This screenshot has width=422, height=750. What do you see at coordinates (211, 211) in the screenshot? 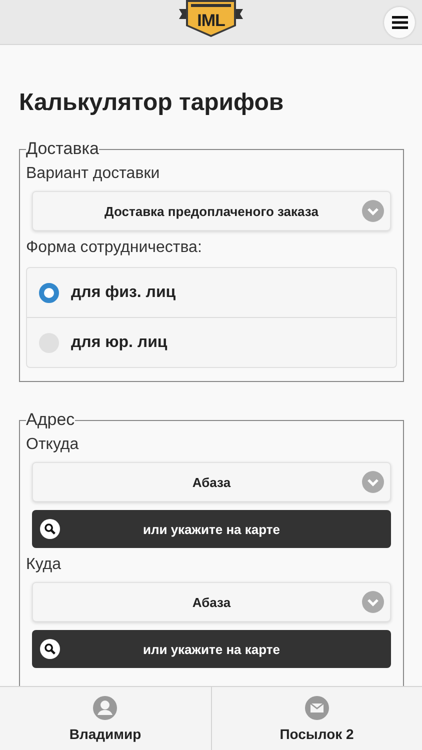
I see `delivery-select: Доставка предоплаченого заказа` at bounding box center [211, 211].